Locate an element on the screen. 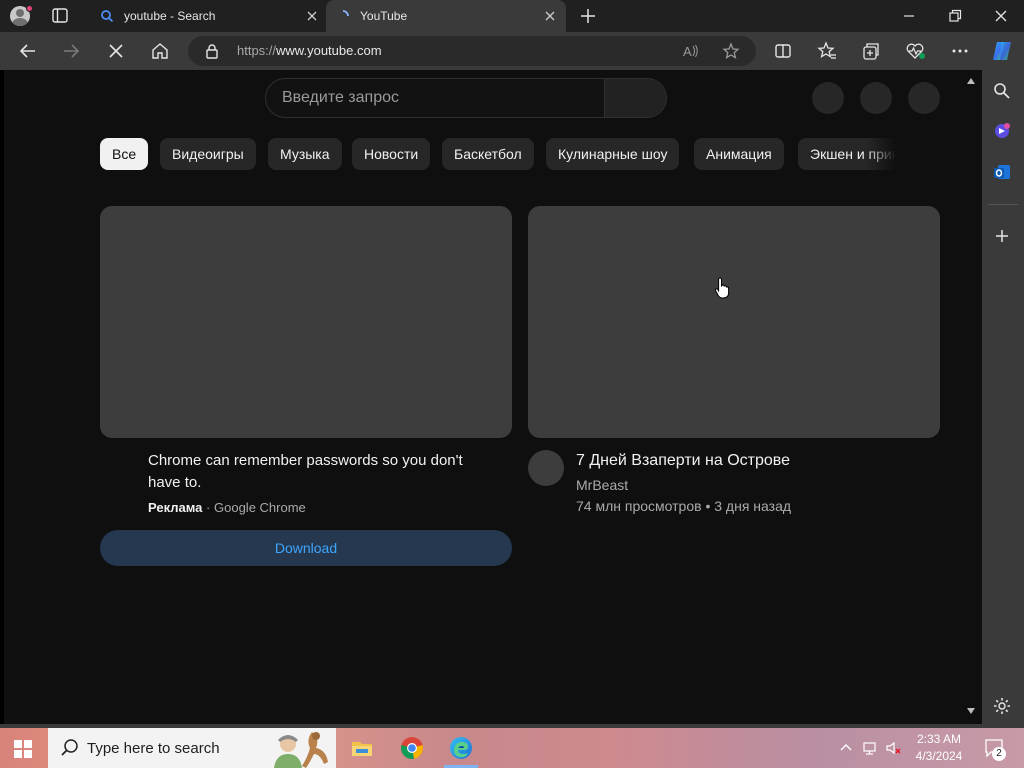 This screenshot has width=1024, height=768. scroll-up-icon is located at coordinates (971, 81).